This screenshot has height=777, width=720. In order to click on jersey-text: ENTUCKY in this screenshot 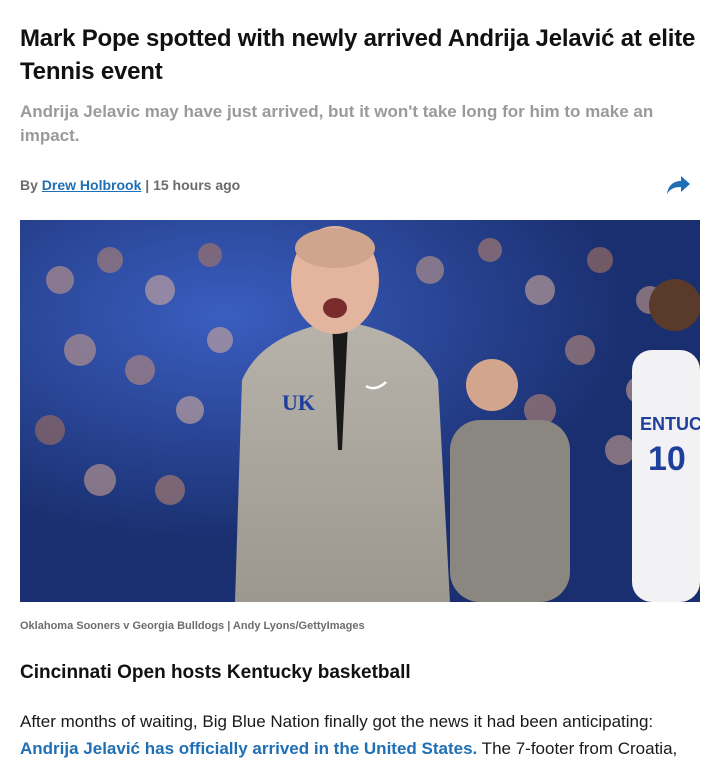, I will do `click(670, 424)`.